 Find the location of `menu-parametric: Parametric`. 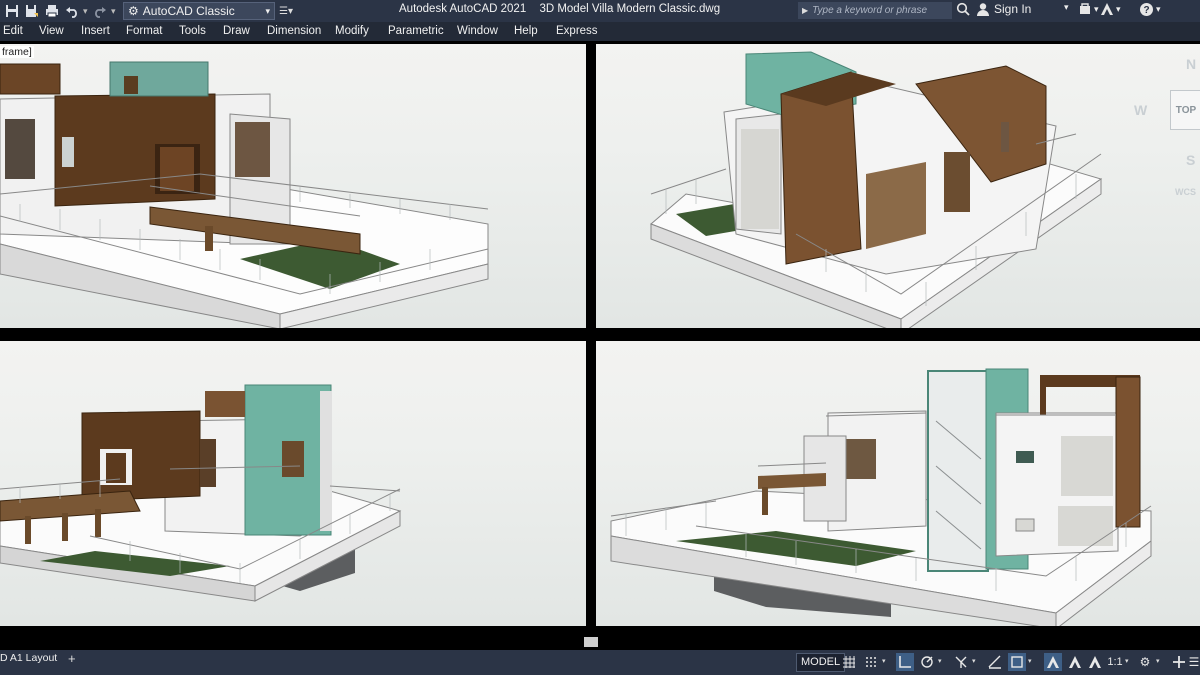

menu-parametric: Parametric is located at coordinates (416, 31).